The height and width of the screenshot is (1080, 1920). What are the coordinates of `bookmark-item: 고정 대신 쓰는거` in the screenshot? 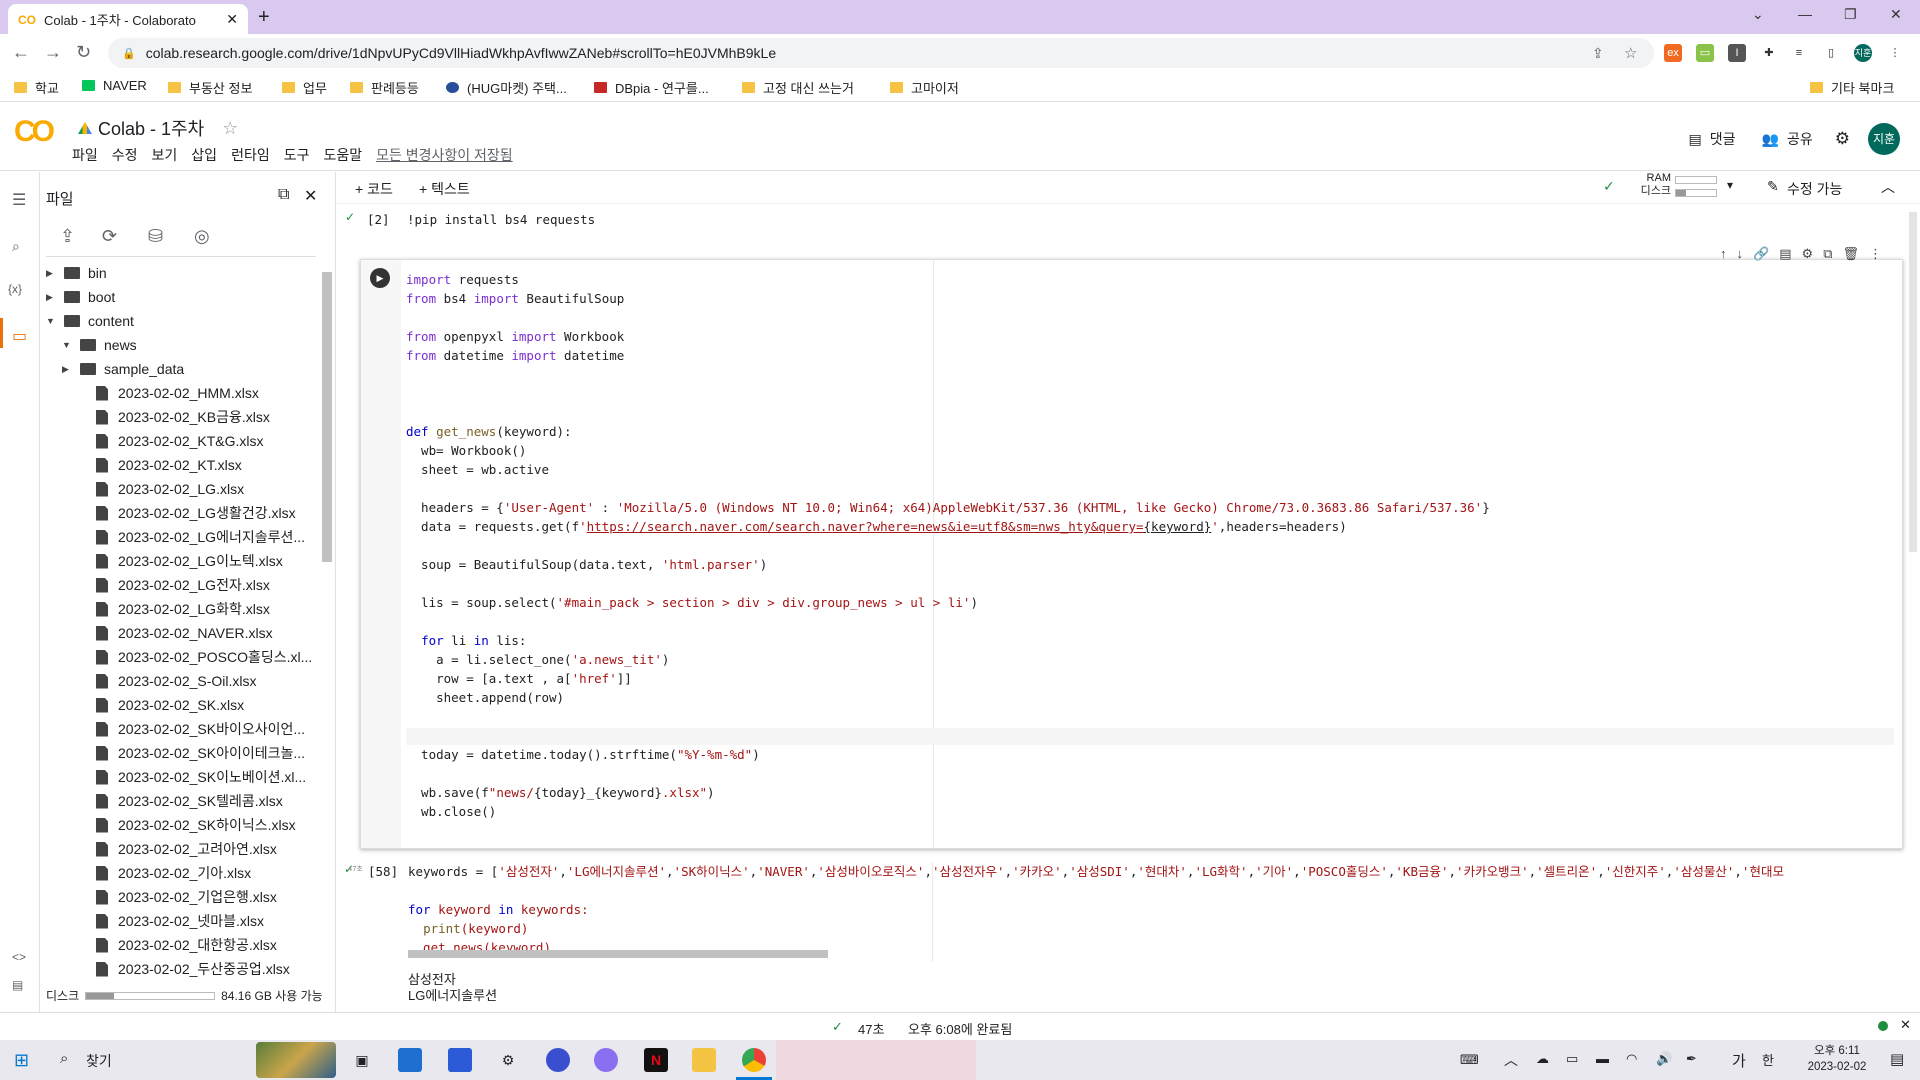 It's located at (798, 87).